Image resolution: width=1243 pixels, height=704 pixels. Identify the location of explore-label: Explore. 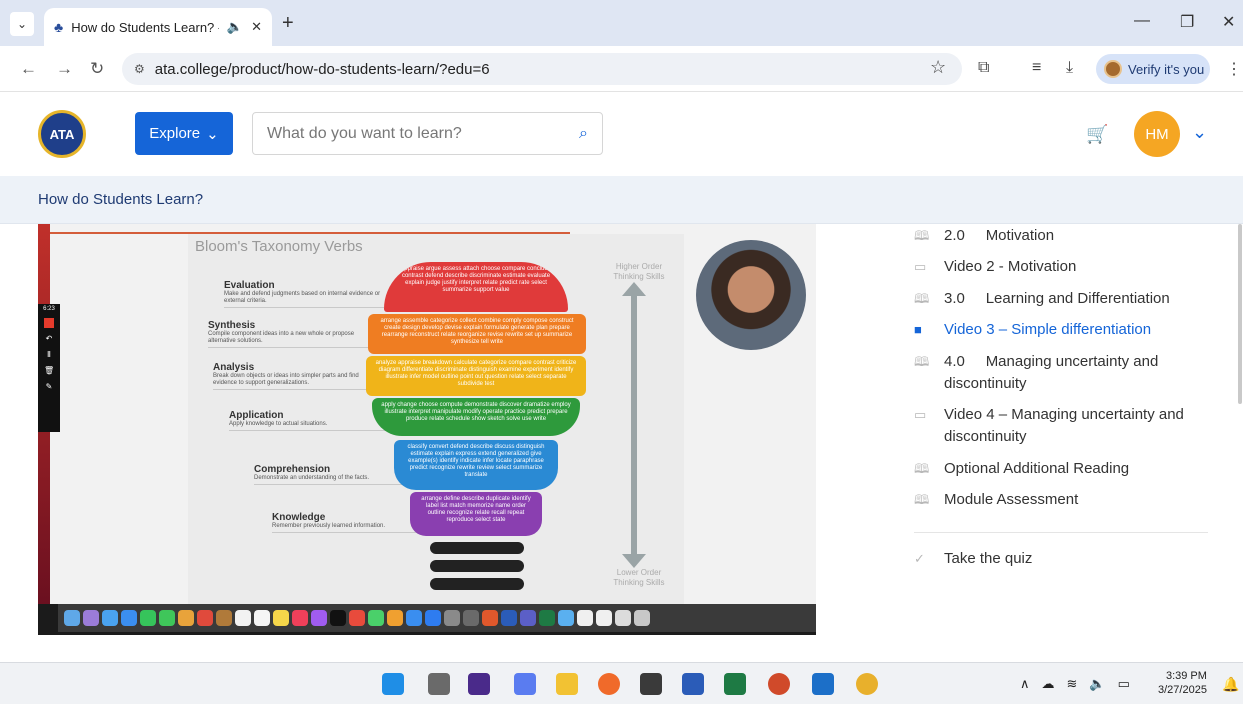
(175, 133).